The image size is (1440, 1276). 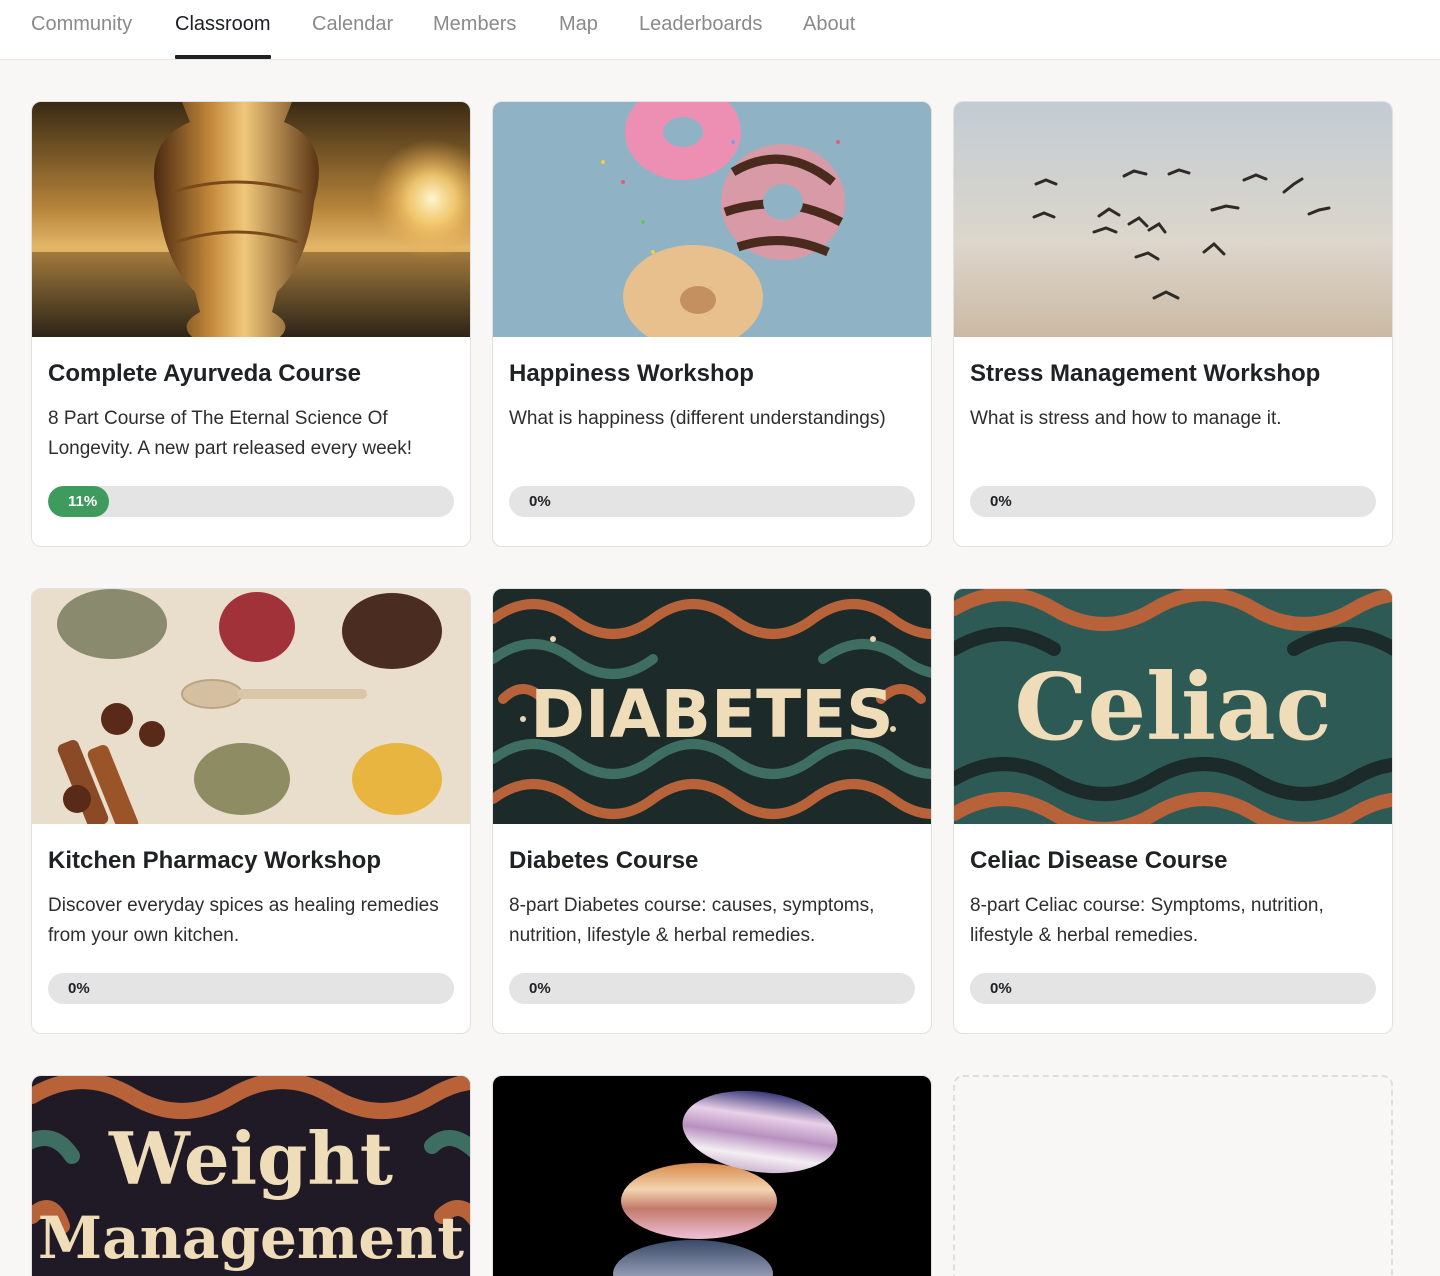 What do you see at coordinates (701, 24) in the screenshot?
I see `tab-label: Leaderboards` at bounding box center [701, 24].